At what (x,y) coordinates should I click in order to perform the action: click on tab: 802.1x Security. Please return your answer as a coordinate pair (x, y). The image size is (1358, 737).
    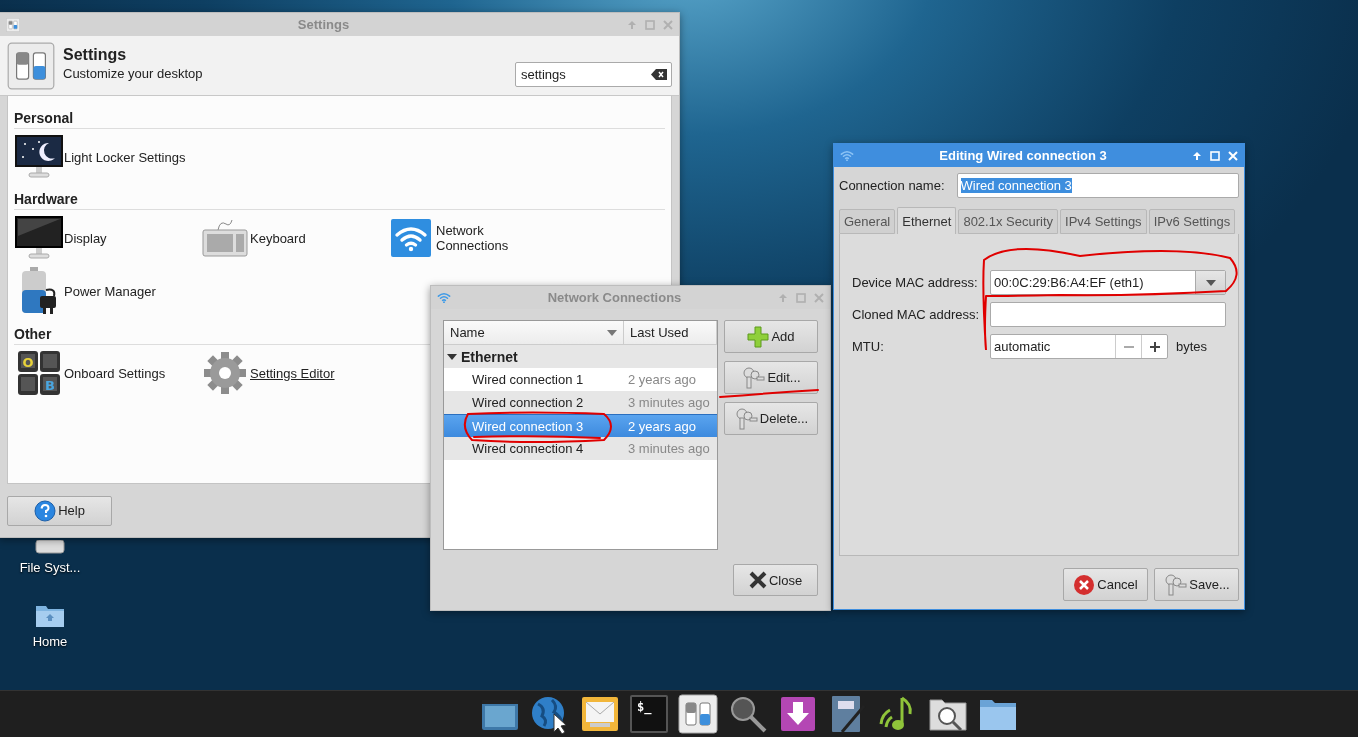
    Looking at the image, I should click on (1008, 221).